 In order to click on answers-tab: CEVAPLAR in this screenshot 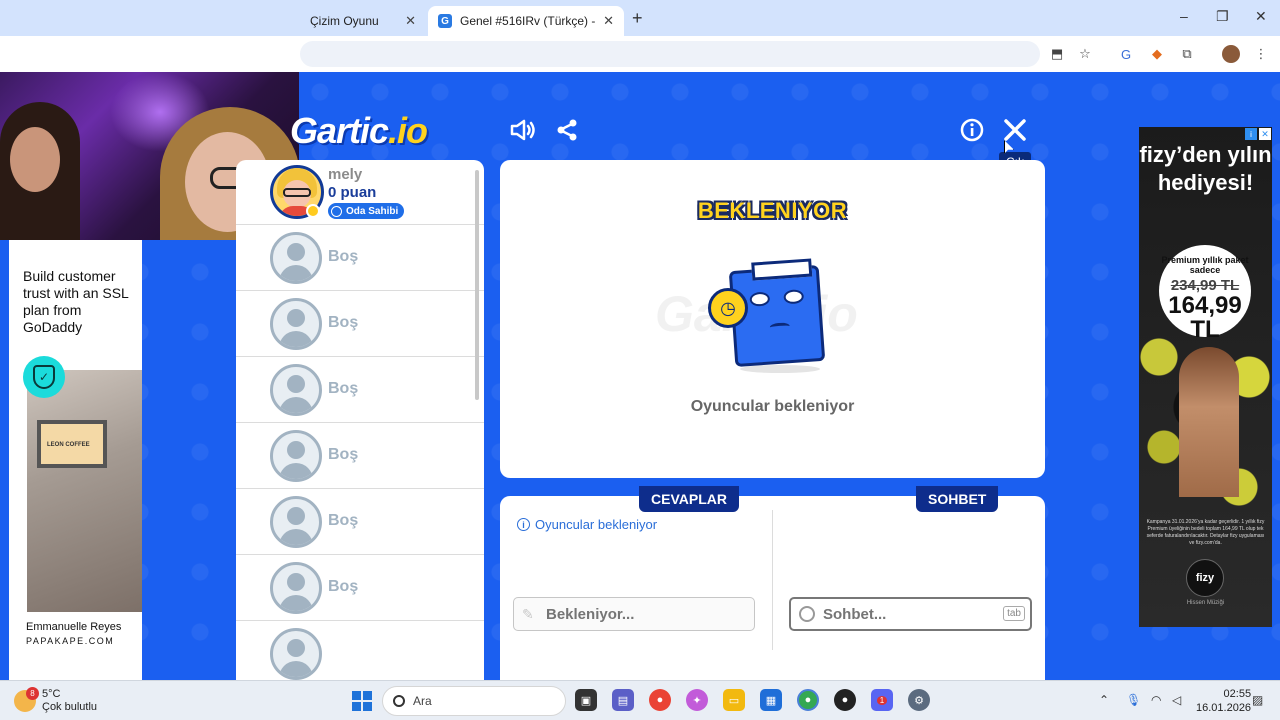, I will do `click(689, 499)`.